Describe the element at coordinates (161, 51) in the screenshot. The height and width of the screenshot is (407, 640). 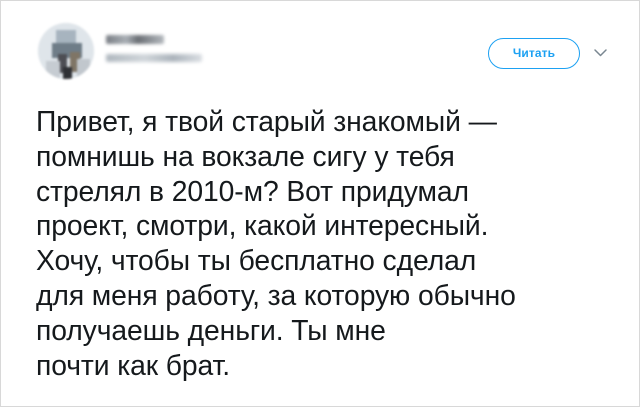
I see `author-info` at that location.